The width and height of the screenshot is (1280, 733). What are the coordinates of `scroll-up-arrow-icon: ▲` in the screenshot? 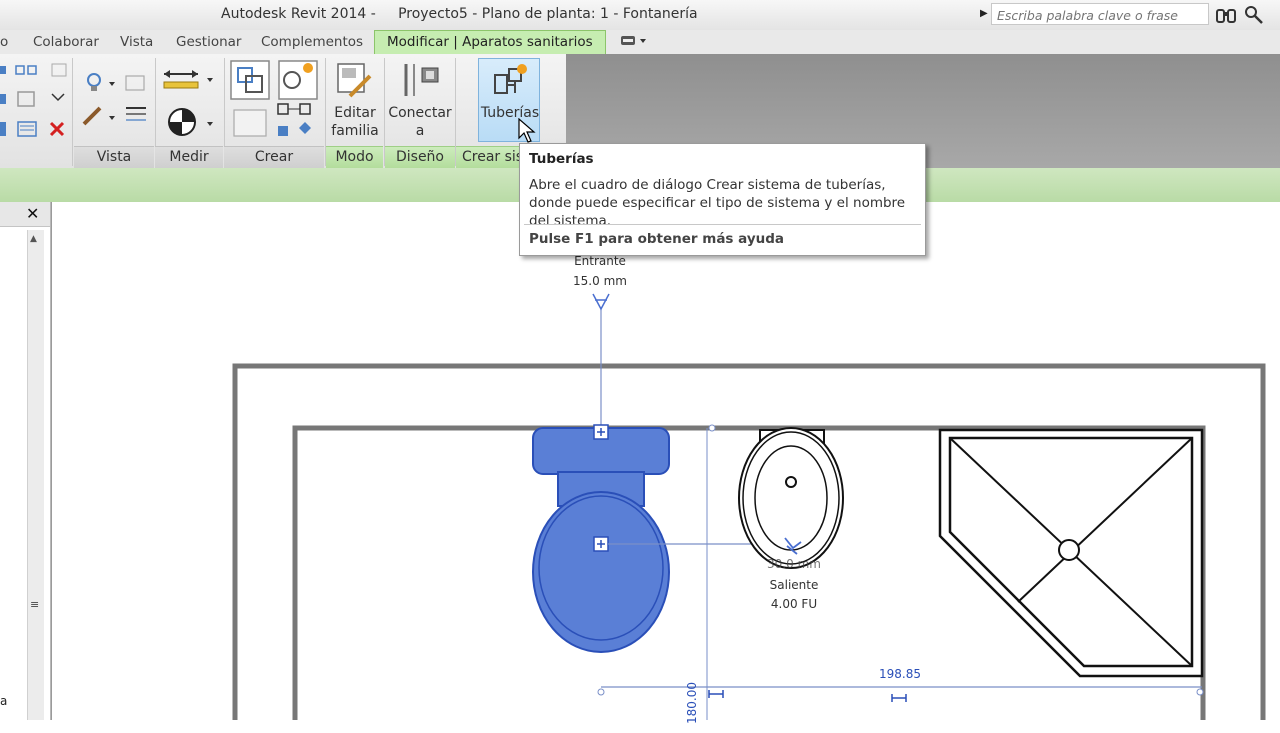 It's located at (33, 239).